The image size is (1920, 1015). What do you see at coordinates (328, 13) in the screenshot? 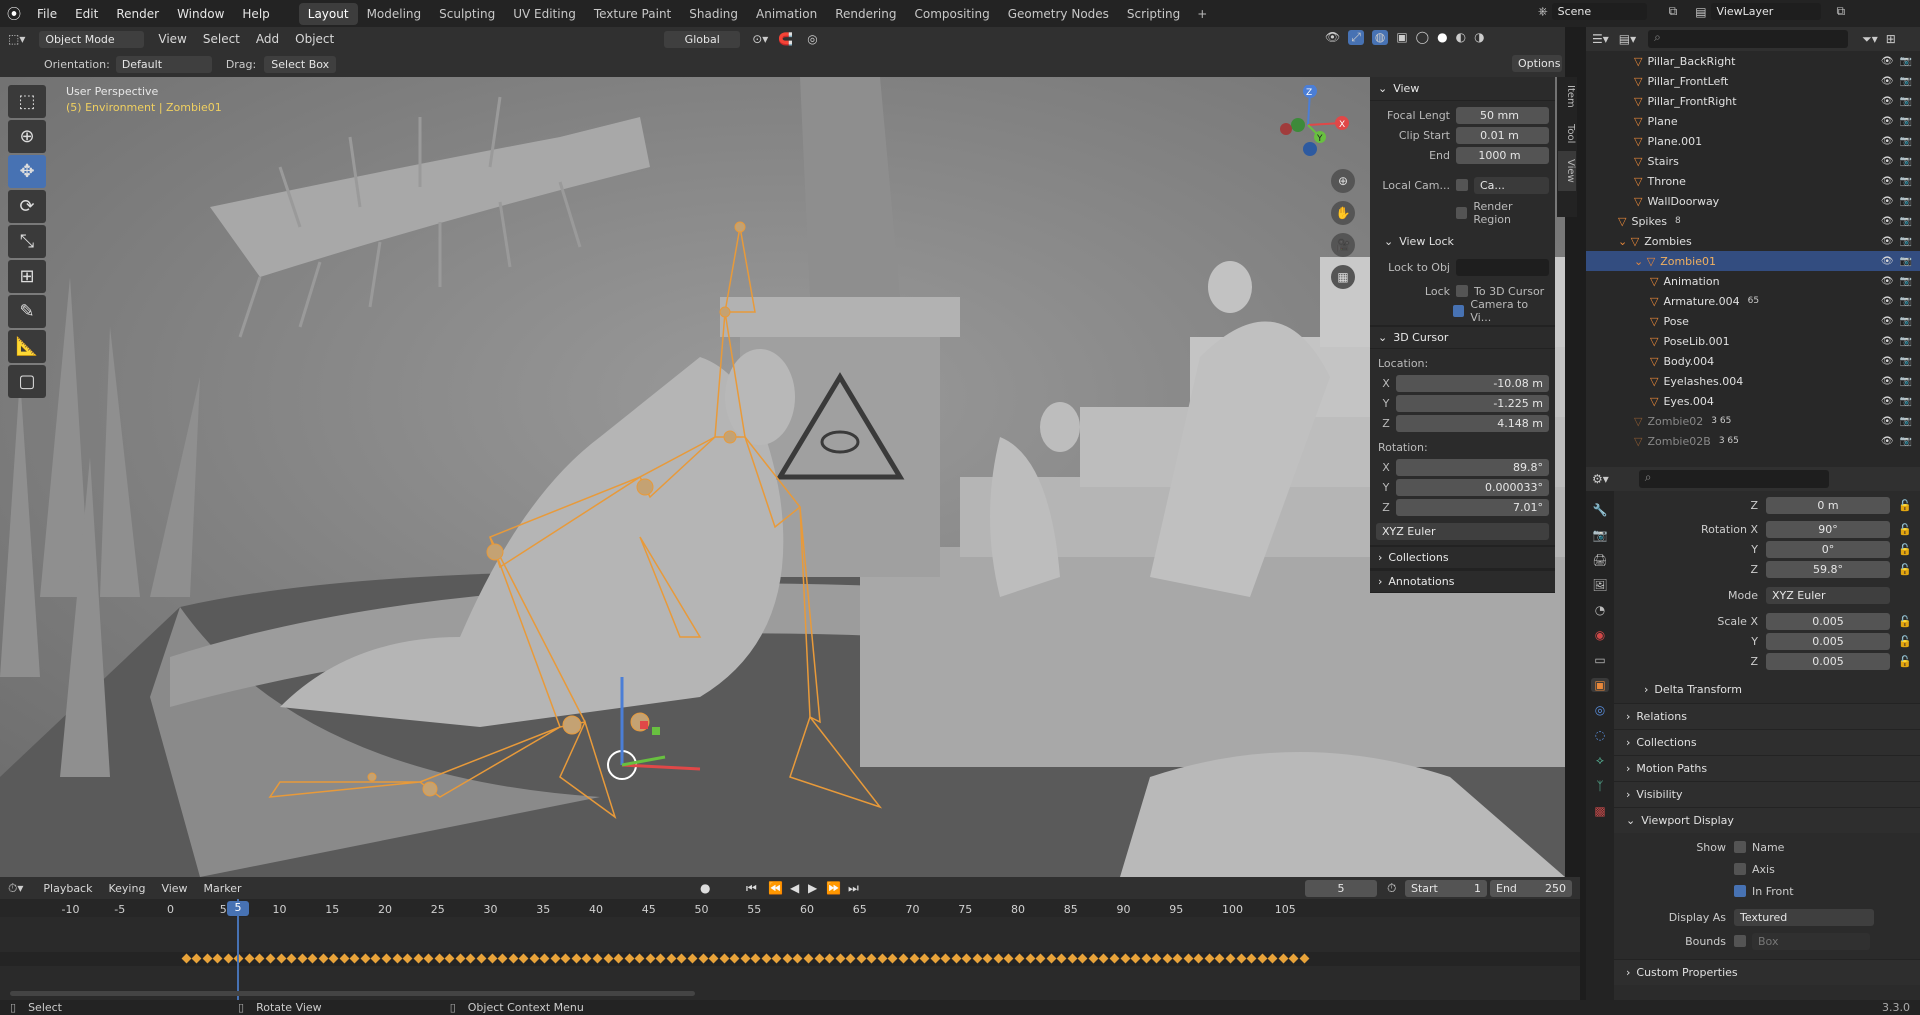
I see `tab-layout: Layout` at bounding box center [328, 13].